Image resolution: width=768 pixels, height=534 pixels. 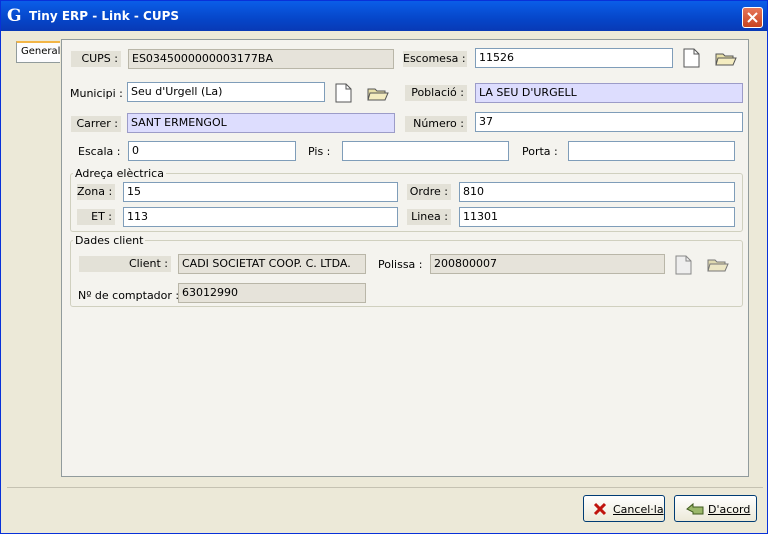 I want to click on comptador-label: Nº de comptador :, so click(x=129, y=295).